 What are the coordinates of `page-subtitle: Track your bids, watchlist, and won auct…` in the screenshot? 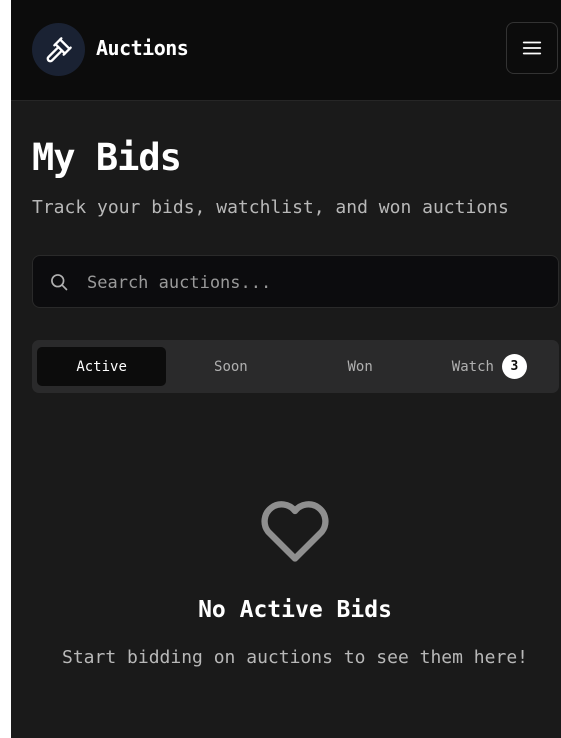 It's located at (270, 207).